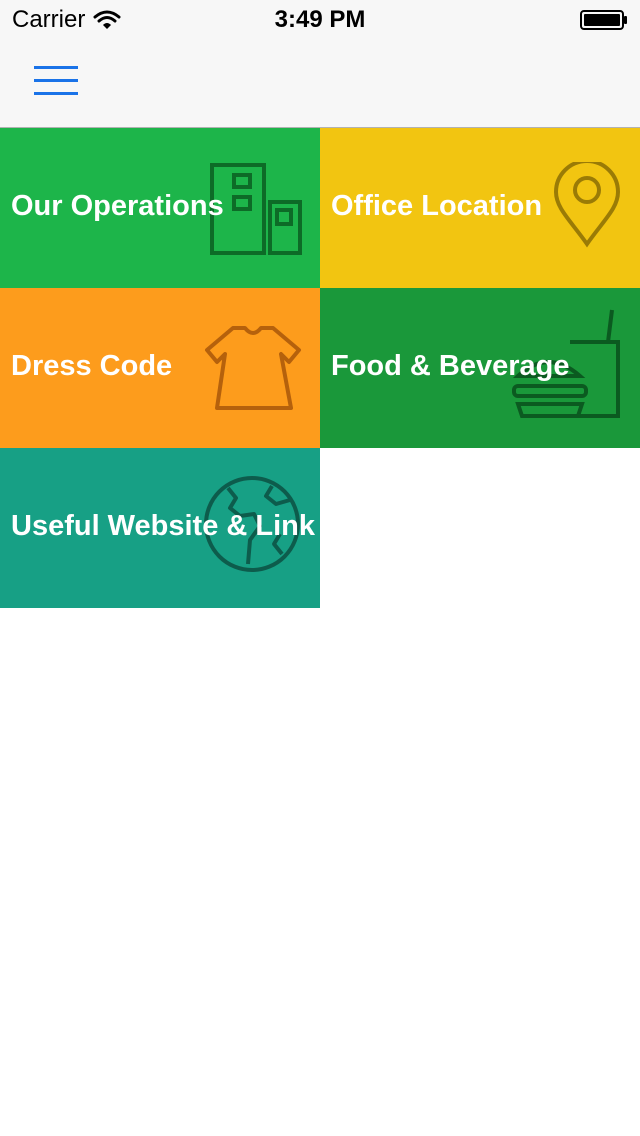  Describe the element at coordinates (587, 205) in the screenshot. I see `map-pin-icon` at that location.